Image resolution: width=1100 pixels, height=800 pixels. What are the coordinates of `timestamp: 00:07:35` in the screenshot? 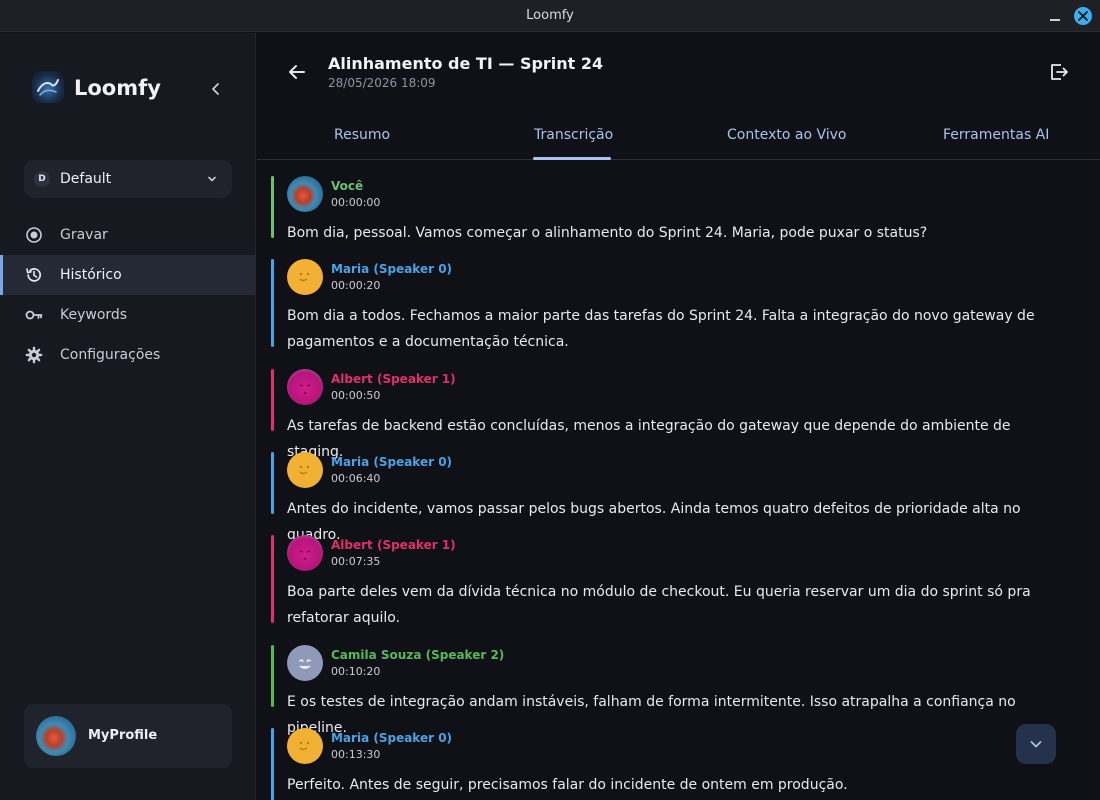 It's located at (356, 561).